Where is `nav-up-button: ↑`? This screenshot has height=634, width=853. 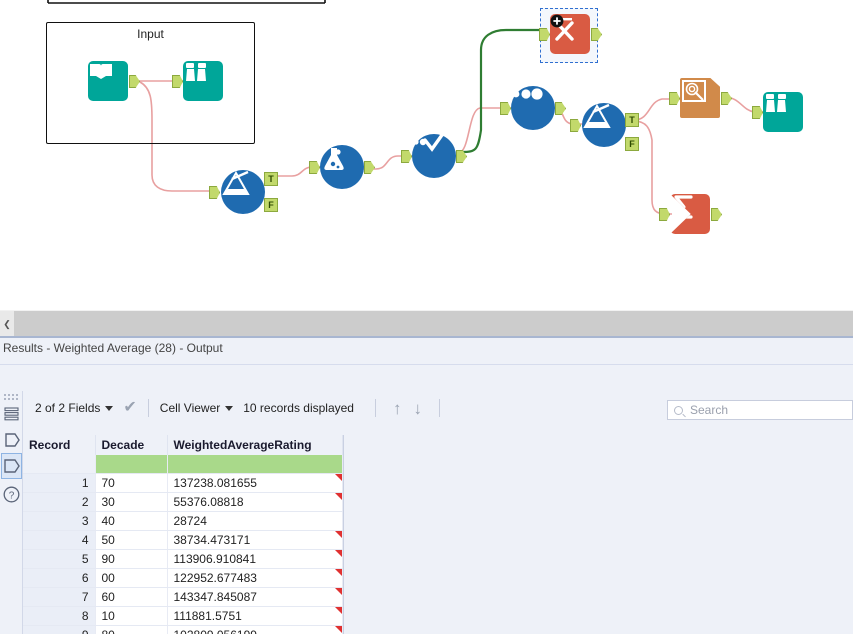
nav-up-button: ↑ is located at coordinates (397, 408).